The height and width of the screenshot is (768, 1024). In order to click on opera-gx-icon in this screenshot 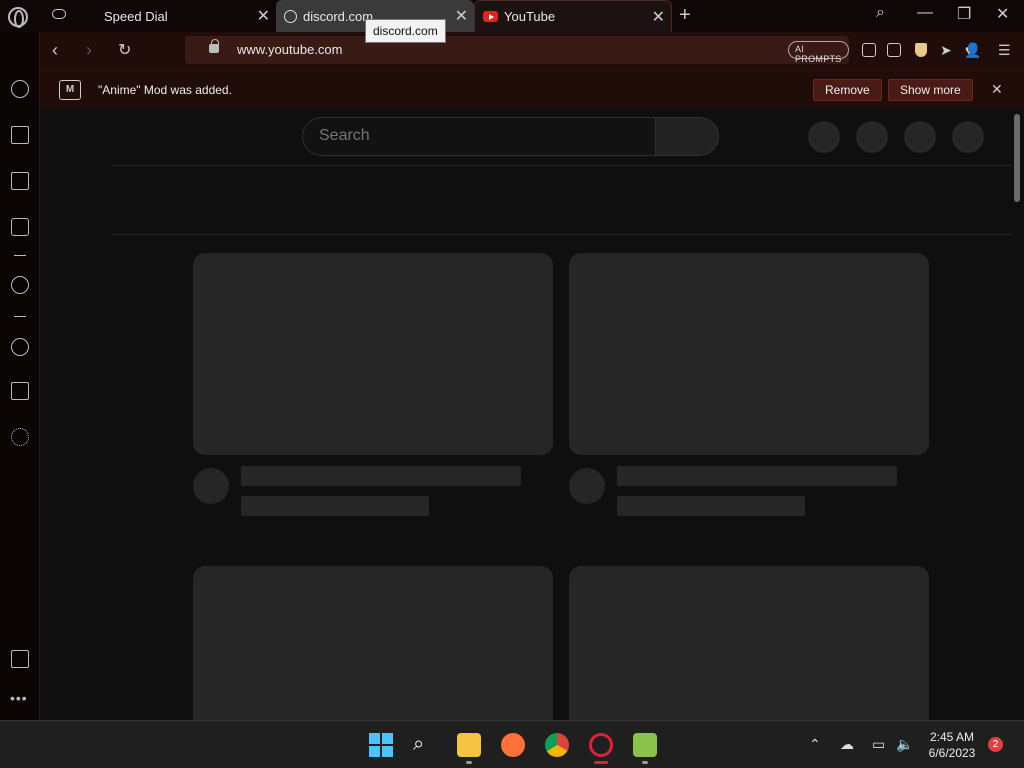, I will do `click(601, 745)`.